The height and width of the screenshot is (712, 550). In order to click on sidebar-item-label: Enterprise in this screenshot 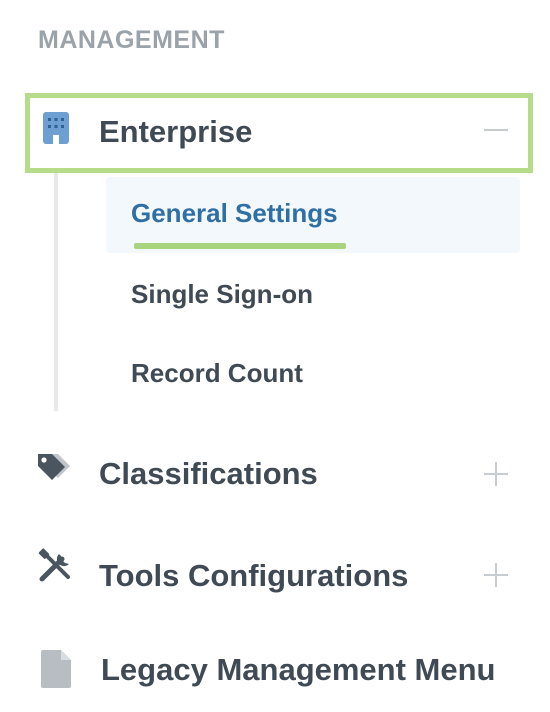, I will do `click(176, 131)`.